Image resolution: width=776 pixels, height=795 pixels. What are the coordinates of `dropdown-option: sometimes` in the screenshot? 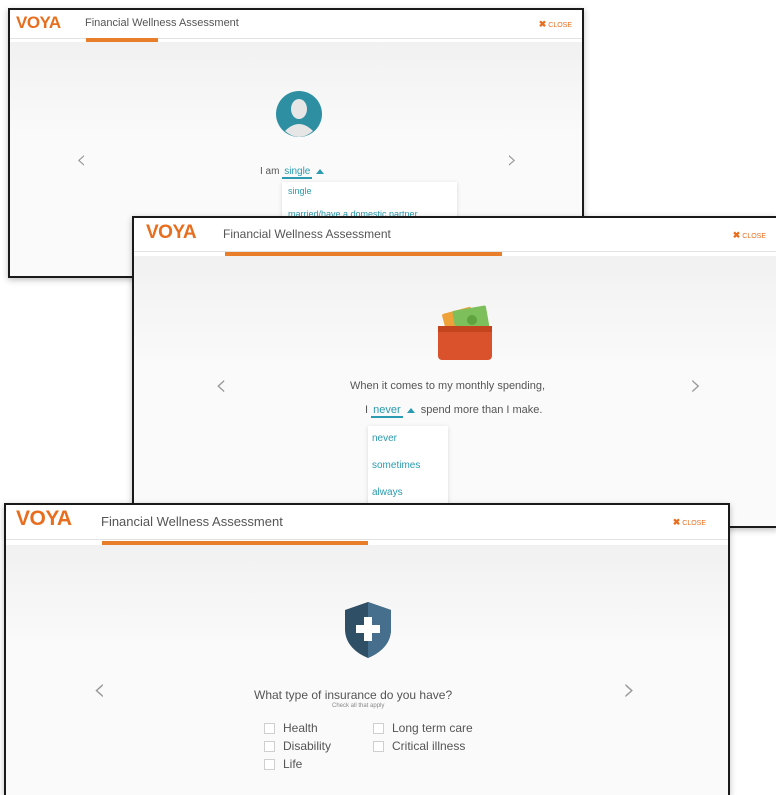 It's located at (396, 465).